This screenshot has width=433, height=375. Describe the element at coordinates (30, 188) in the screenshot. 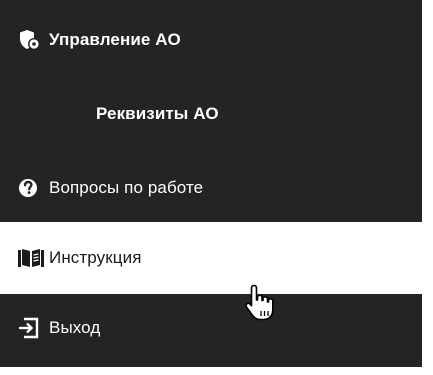

I see `question-circle-icon` at that location.